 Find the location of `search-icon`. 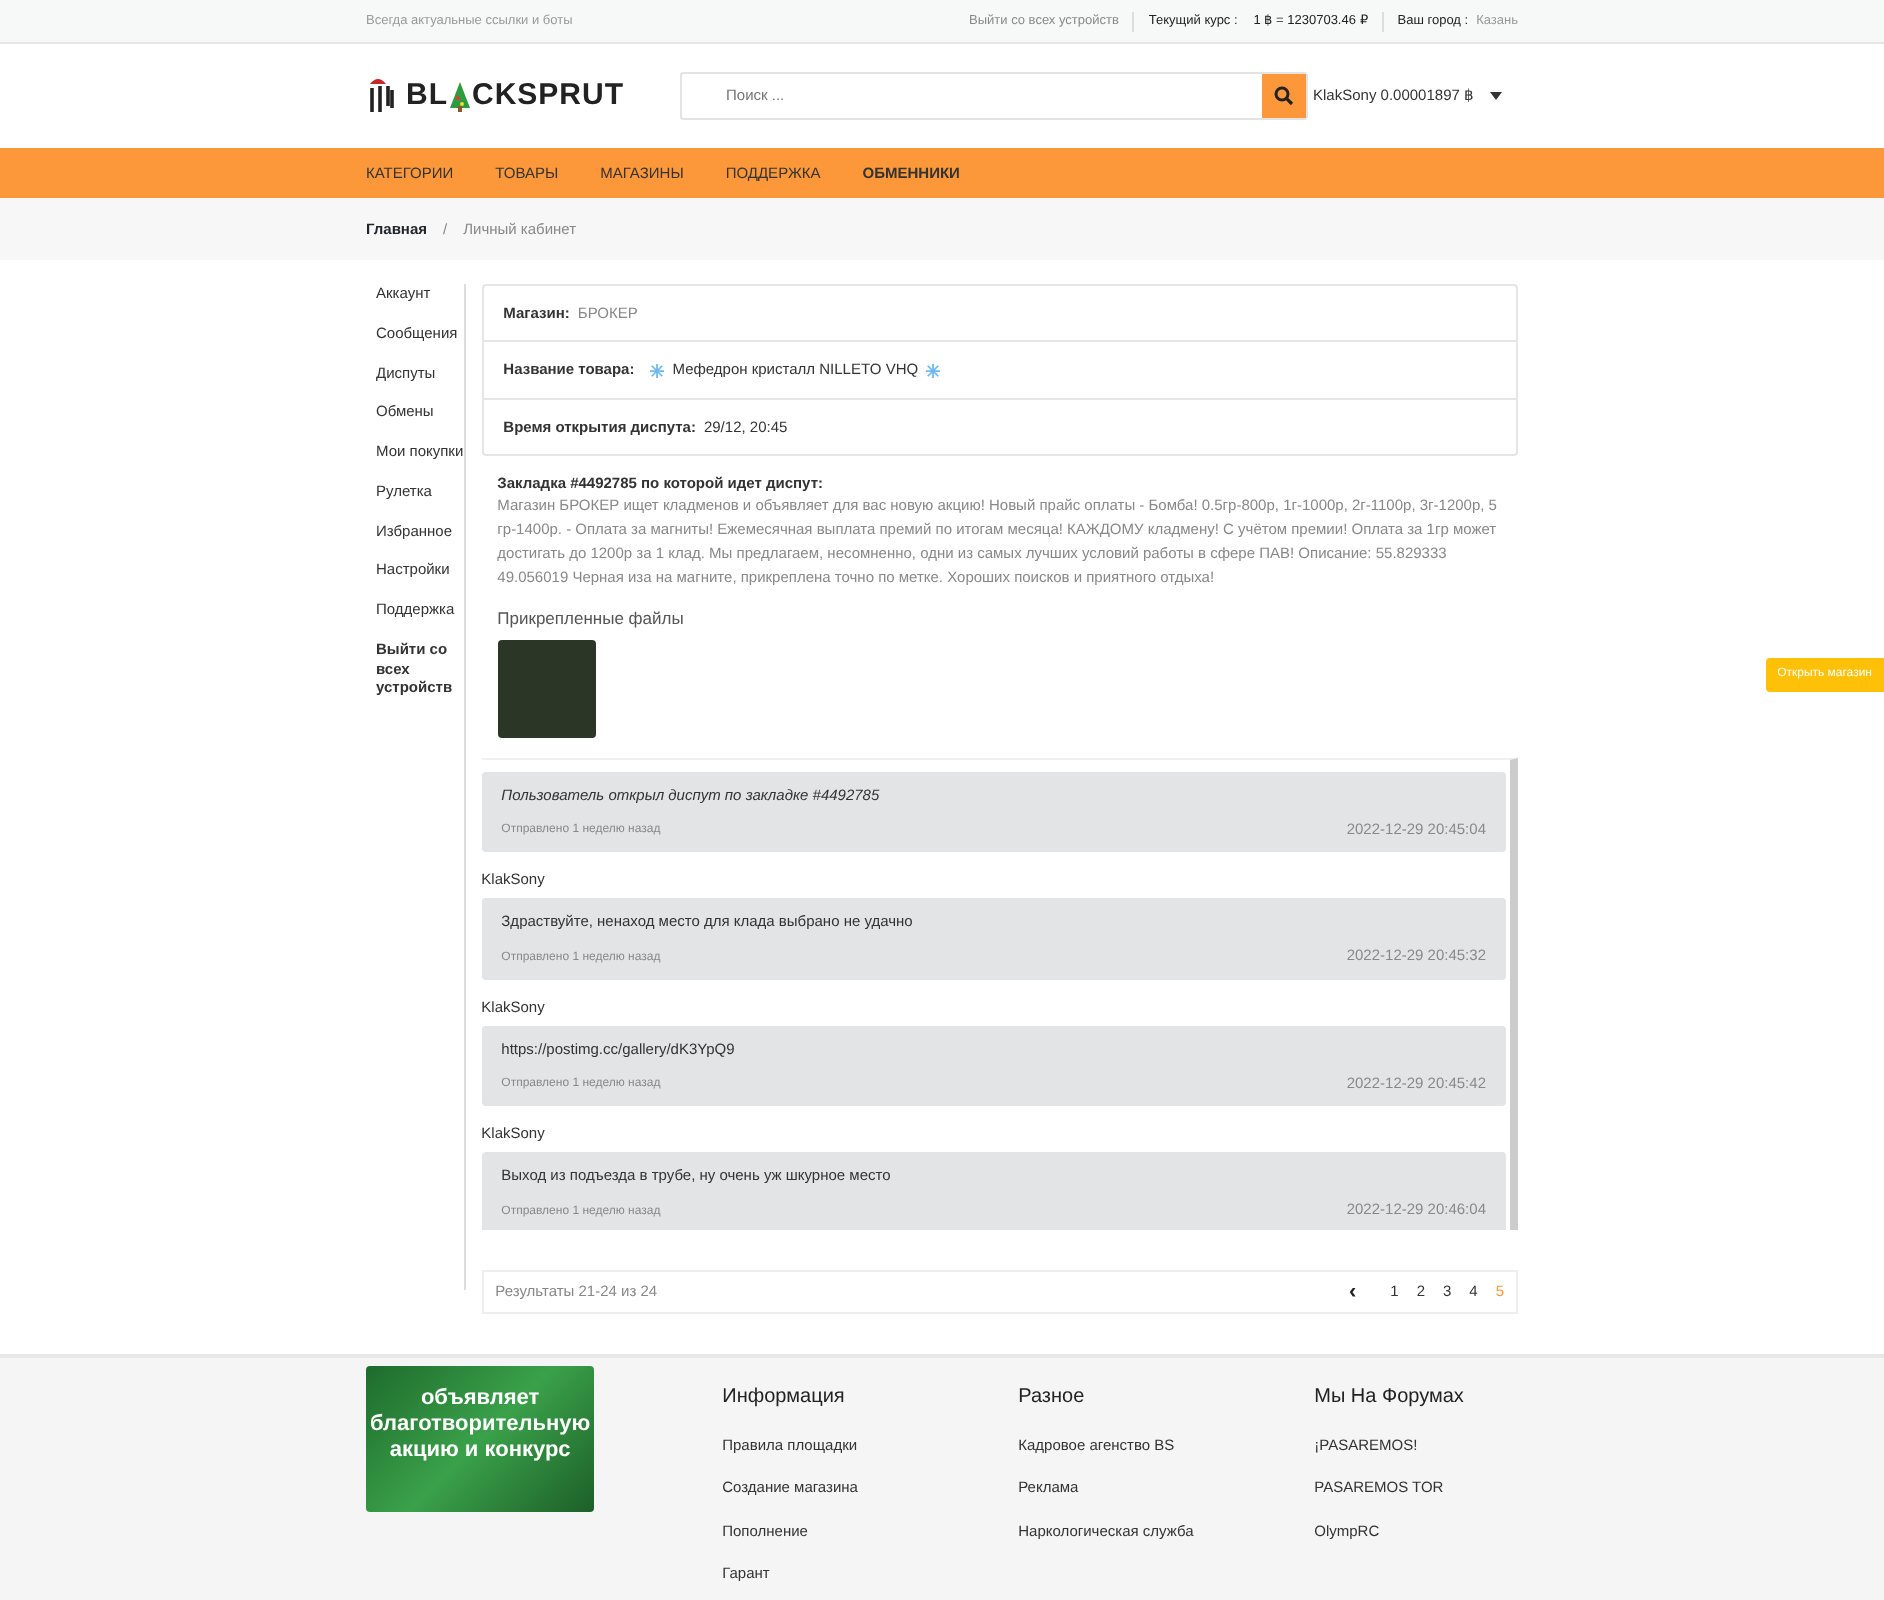

search-icon is located at coordinates (1284, 96).